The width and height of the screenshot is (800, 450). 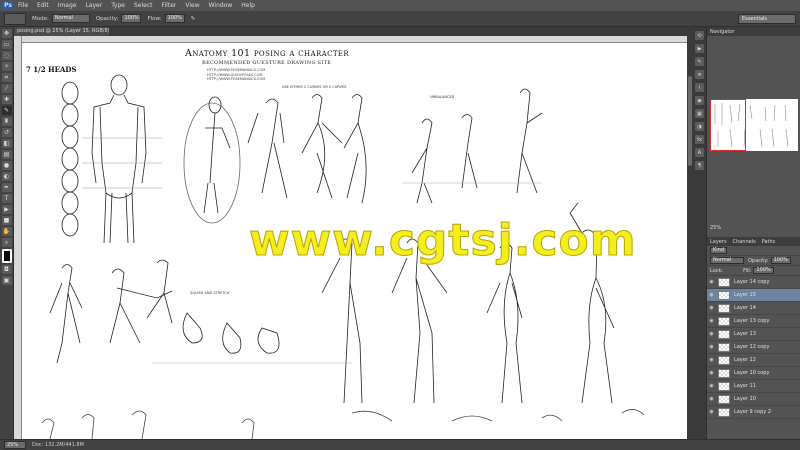 What do you see at coordinates (699, 113) in the screenshot?
I see `swatches-panel-icon: ▦` at bounding box center [699, 113].